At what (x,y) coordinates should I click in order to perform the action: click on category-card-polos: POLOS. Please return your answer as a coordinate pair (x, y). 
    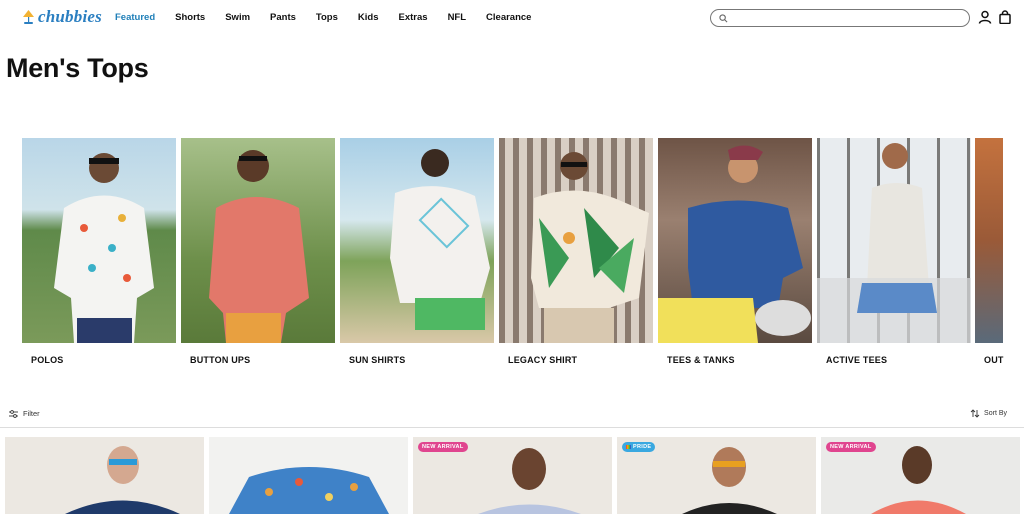
    Looking at the image, I should click on (99, 251).